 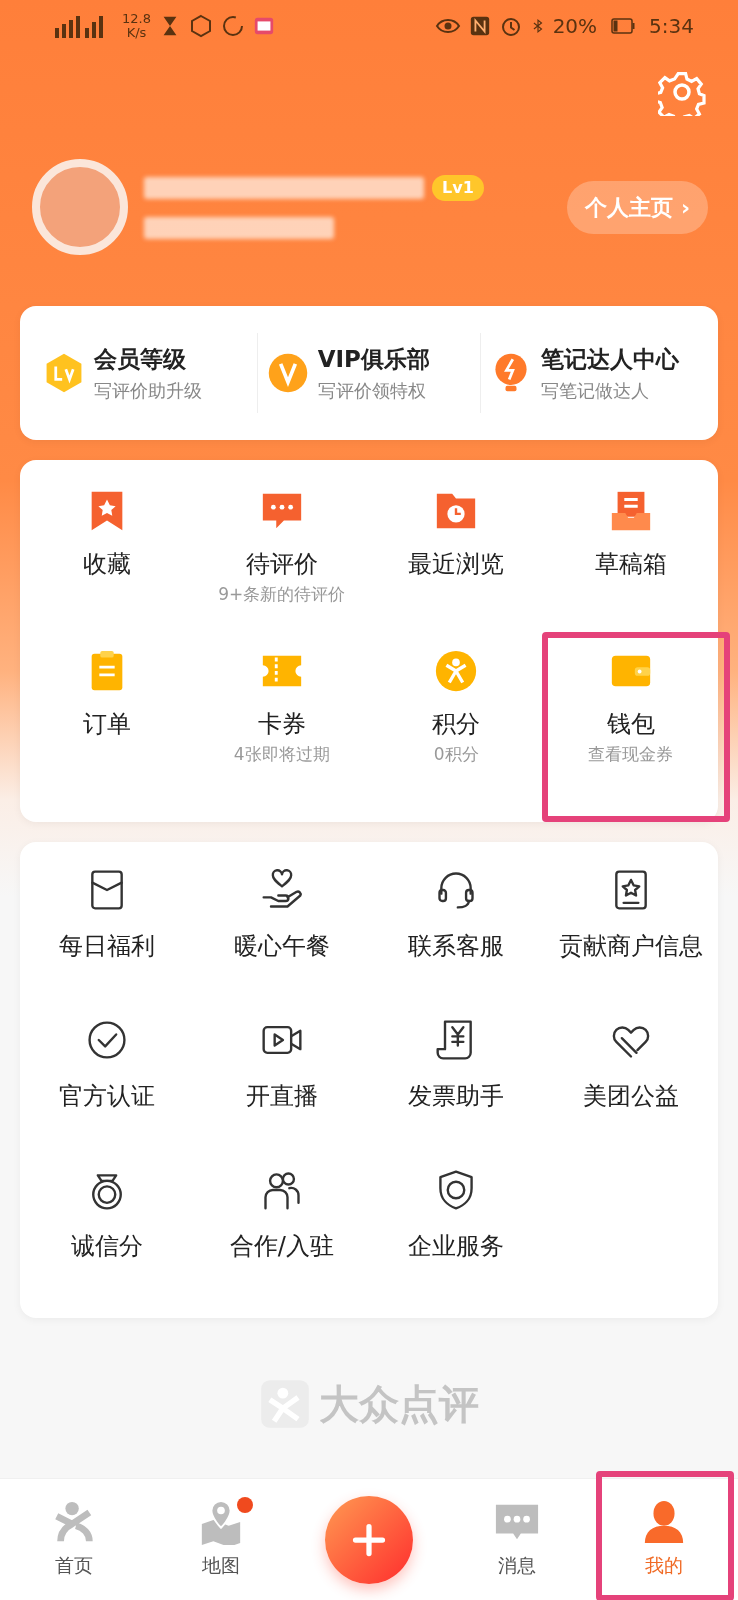 What do you see at coordinates (456, 754) in the screenshot?
I see `menu-subtitle: 0积分` at bounding box center [456, 754].